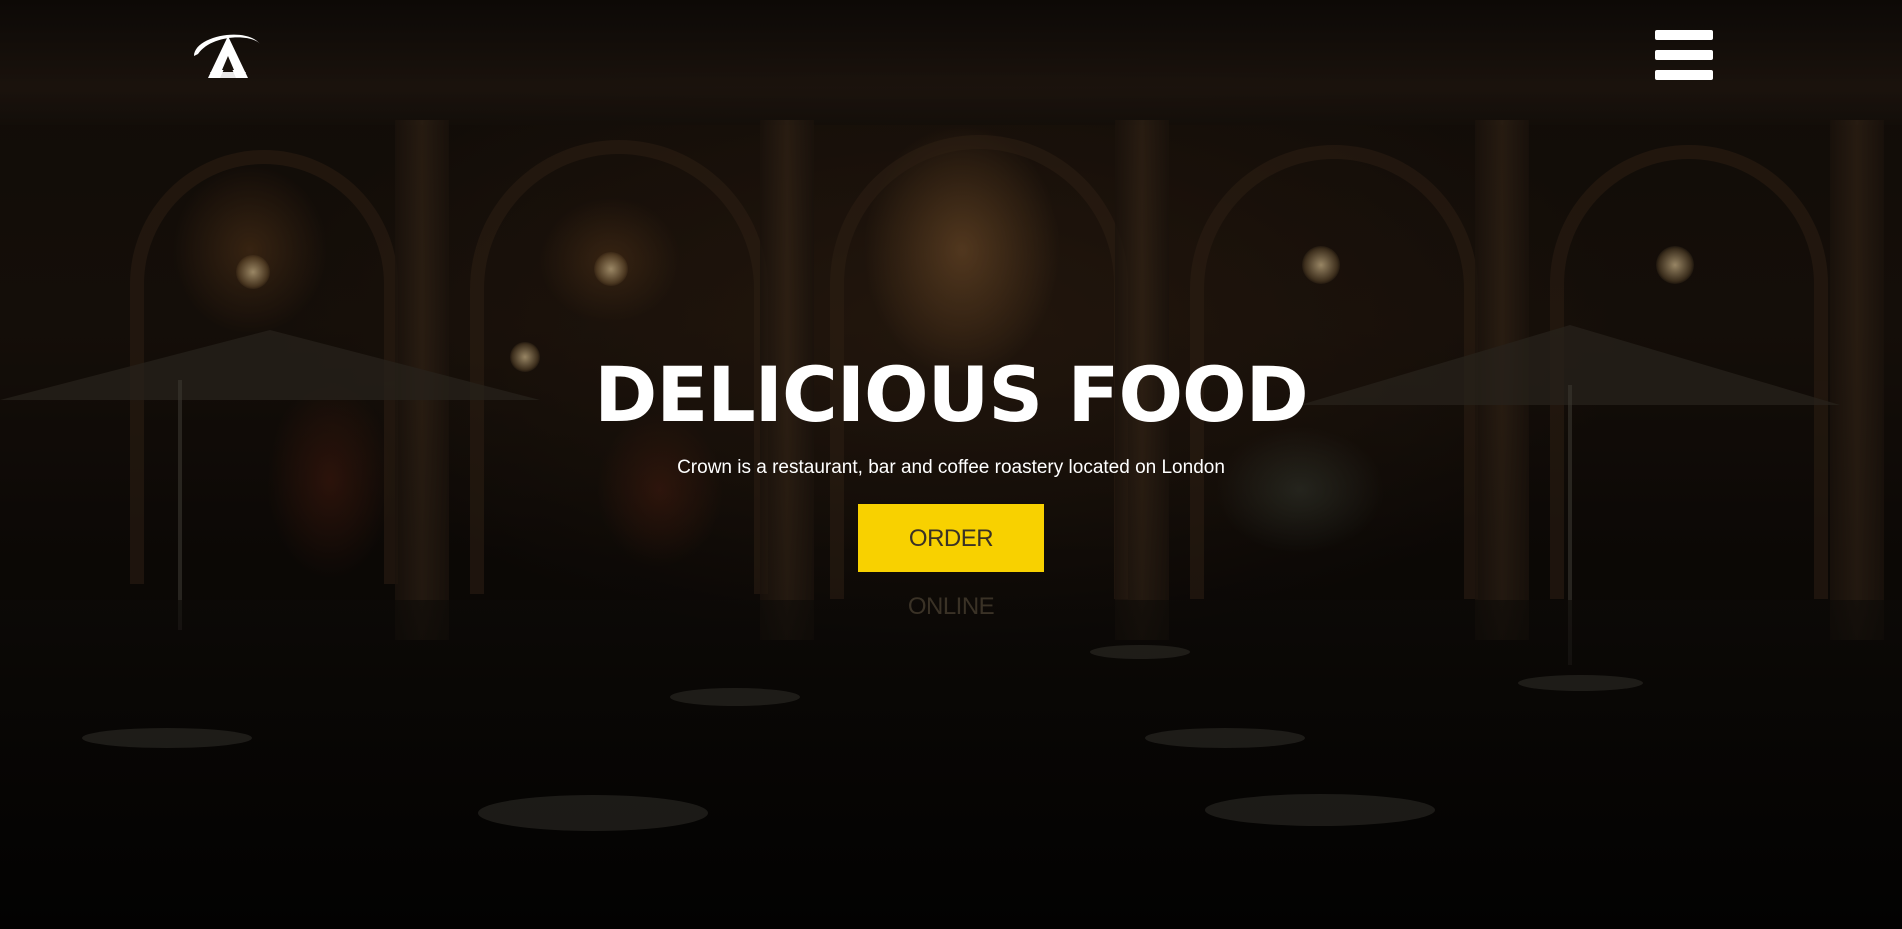  I want to click on crown-logo, so click(226, 54).